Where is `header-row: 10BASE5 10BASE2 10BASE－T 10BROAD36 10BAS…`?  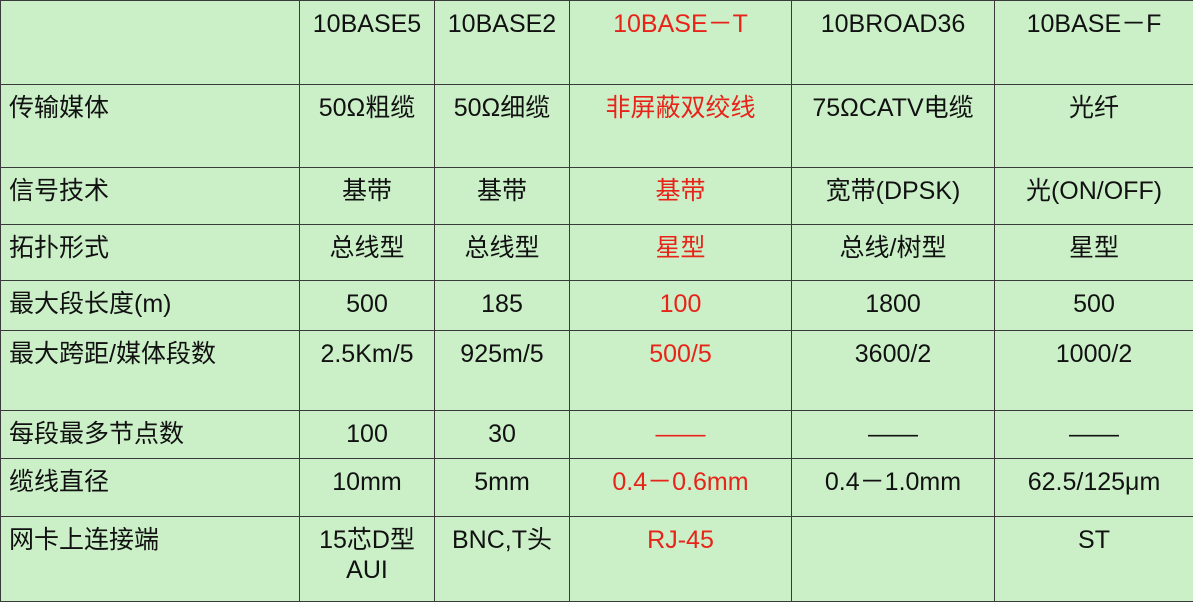 header-row: 10BASE5 10BASE2 10BASE－T 10BROAD36 10BAS… is located at coordinates (597, 43).